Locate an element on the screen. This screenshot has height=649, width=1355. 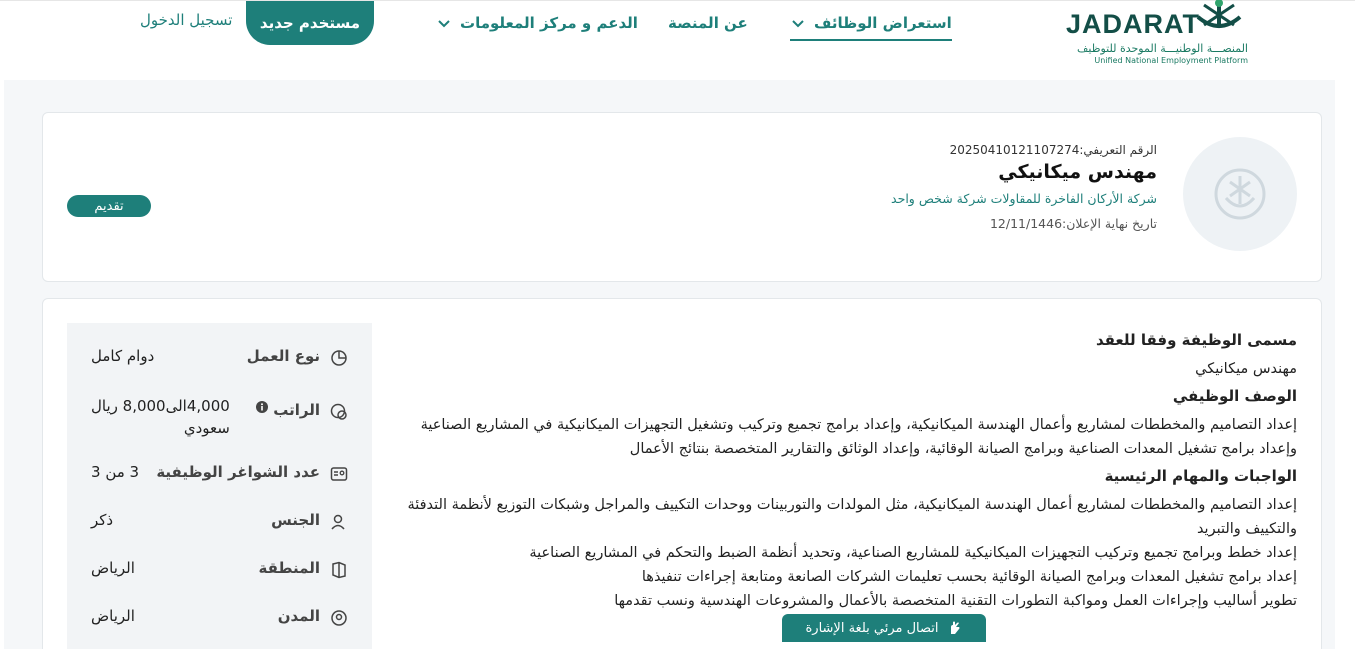
company-avatar is located at coordinates (1240, 194).